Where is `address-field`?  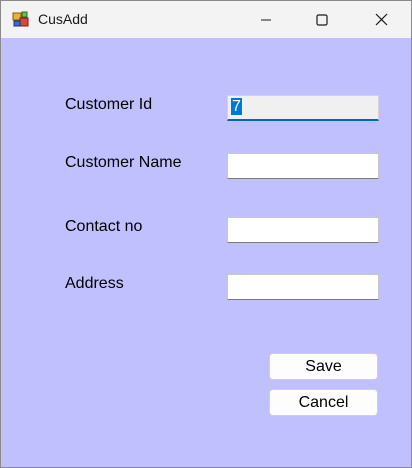
address-field is located at coordinates (303, 287).